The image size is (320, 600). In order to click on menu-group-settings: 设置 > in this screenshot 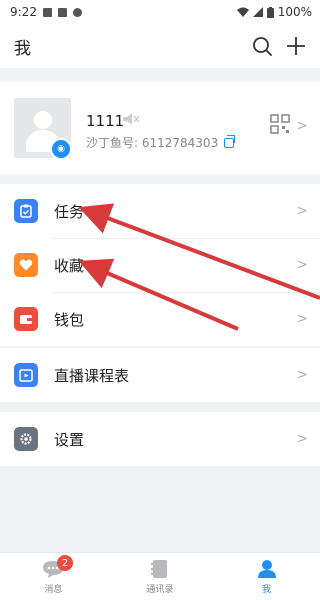, I will do `click(160, 439)`.